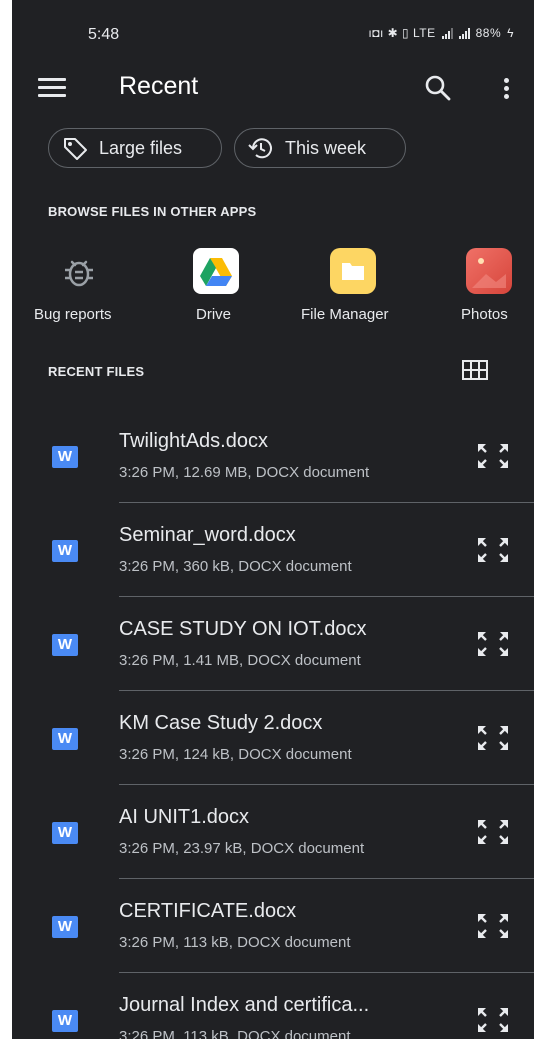  Describe the element at coordinates (506, 88) in the screenshot. I see `more-vert-icon` at that location.